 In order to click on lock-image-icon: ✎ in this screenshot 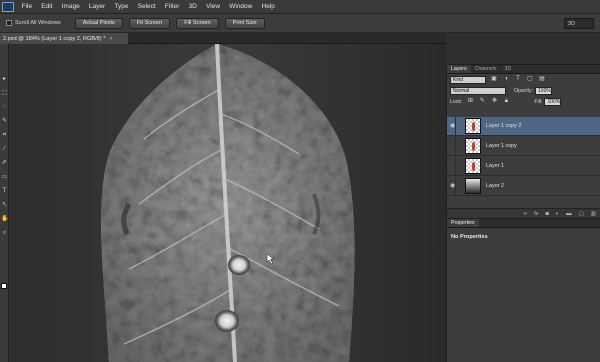, I will do `click(482, 101)`.